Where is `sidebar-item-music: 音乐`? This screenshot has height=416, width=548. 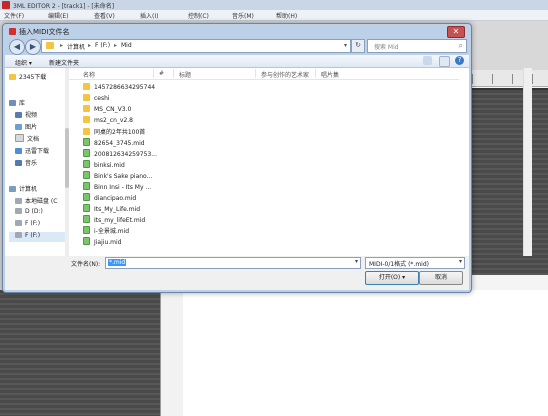 sidebar-item-music: 音乐 is located at coordinates (26, 163).